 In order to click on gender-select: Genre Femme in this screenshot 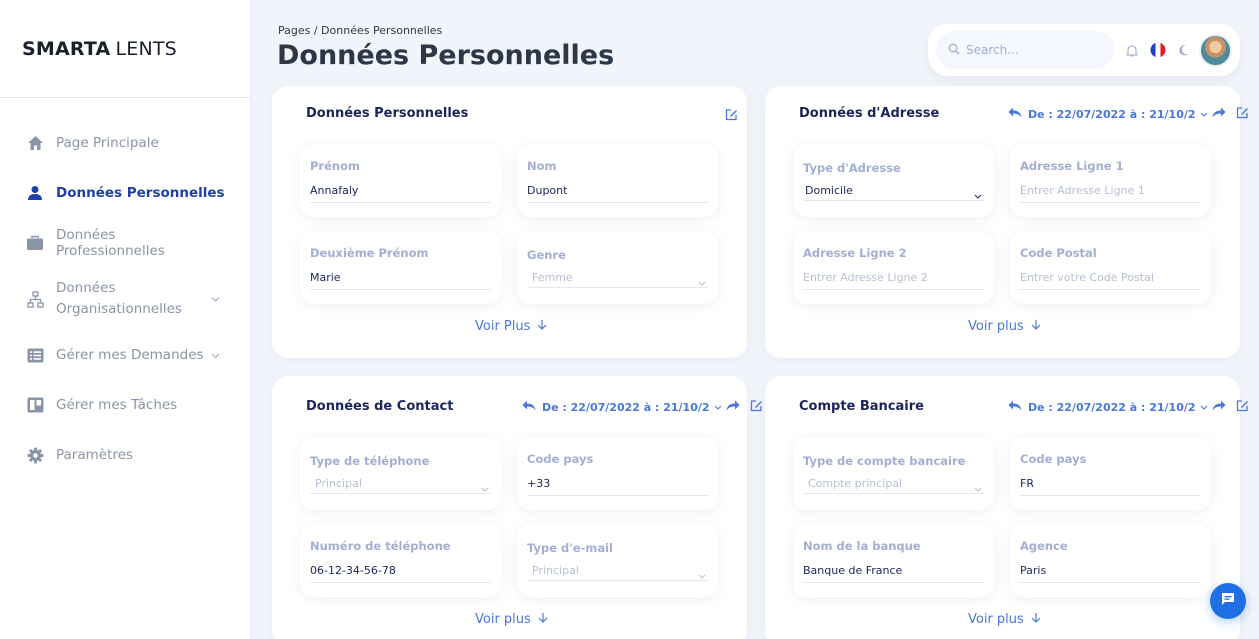, I will do `click(617, 267)`.